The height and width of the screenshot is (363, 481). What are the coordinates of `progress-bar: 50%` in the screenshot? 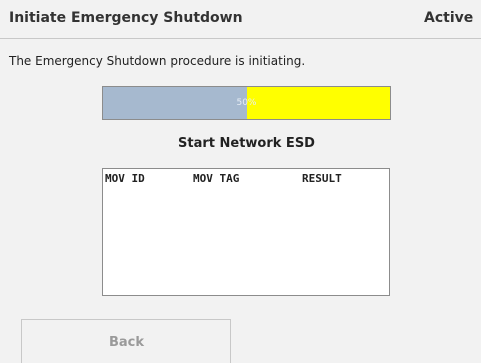 It's located at (246, 103).